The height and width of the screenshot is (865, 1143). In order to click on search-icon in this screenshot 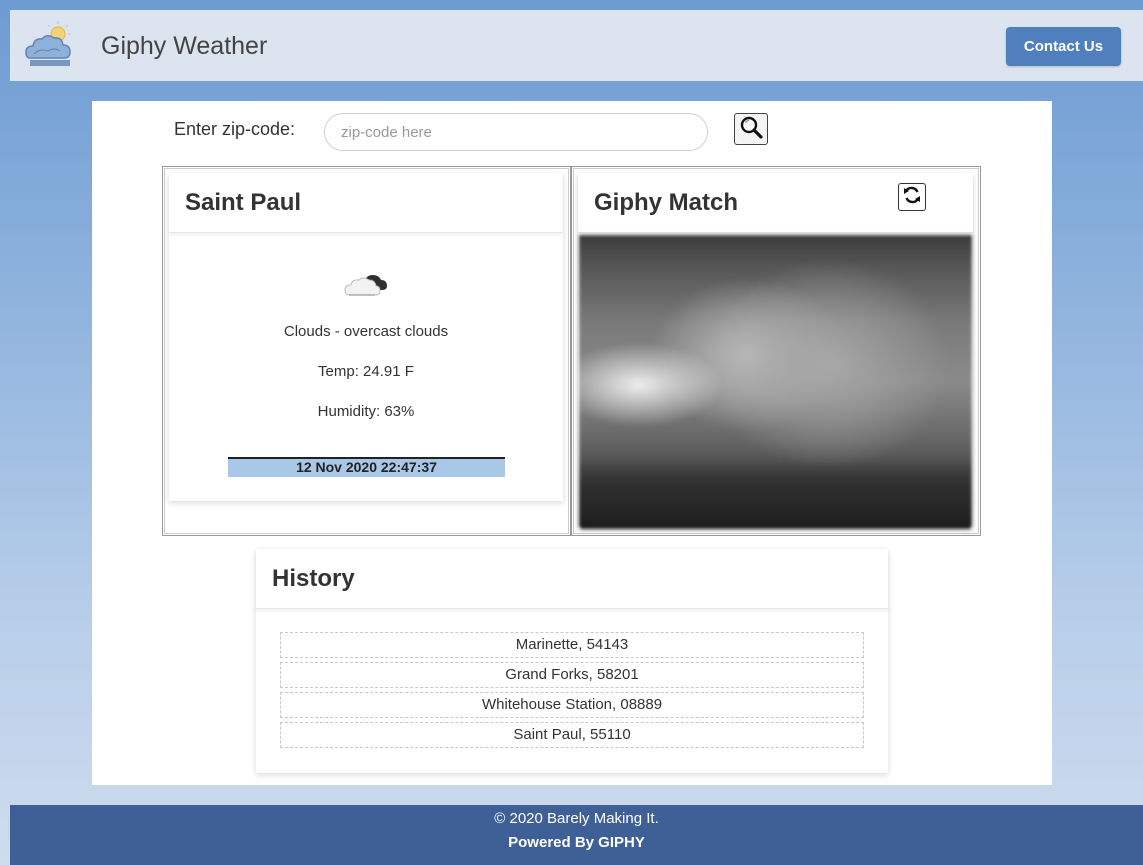, I will do `click(751, 129)`.